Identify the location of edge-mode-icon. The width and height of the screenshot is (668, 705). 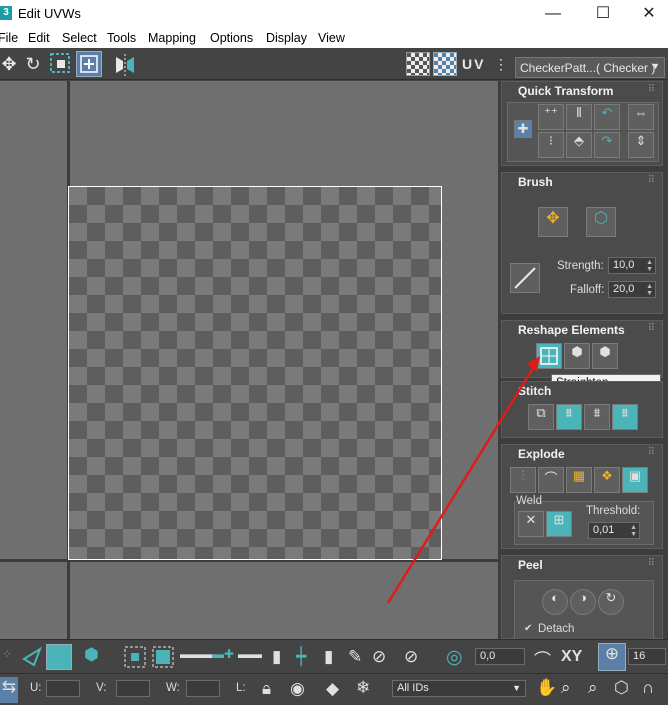
(32, 657).